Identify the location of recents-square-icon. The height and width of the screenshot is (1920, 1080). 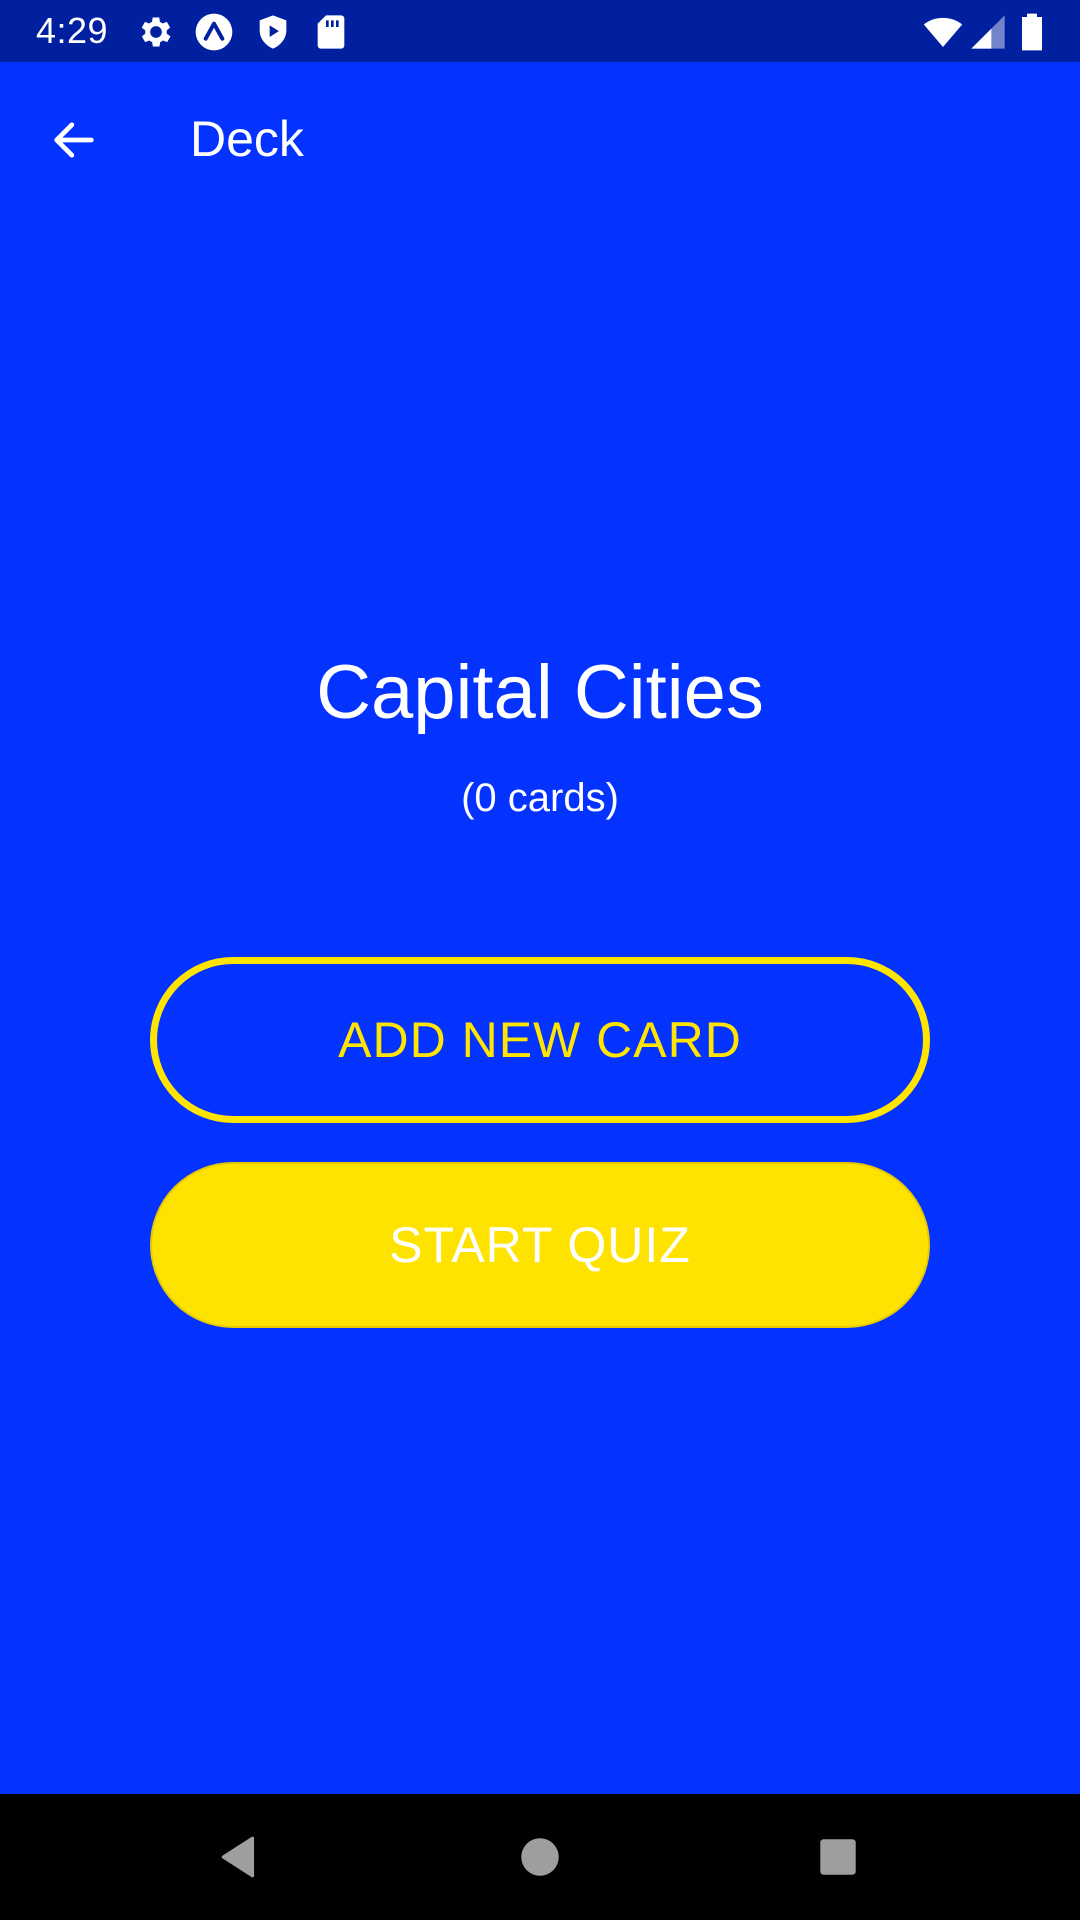
(838, 1857).